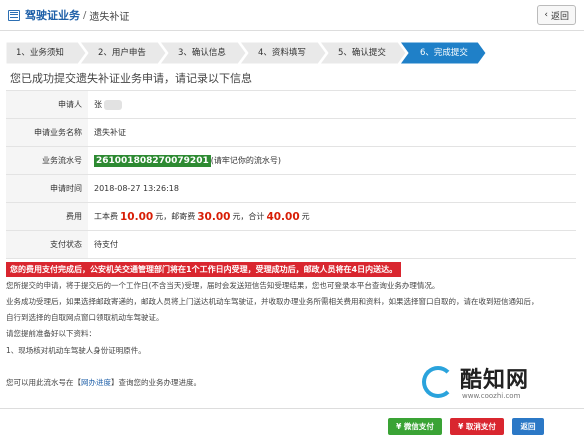 The width and height of the screenshot is (584, 439). I want to click on time-value: 2018-08-27 13:26:18, so click(136, 188).